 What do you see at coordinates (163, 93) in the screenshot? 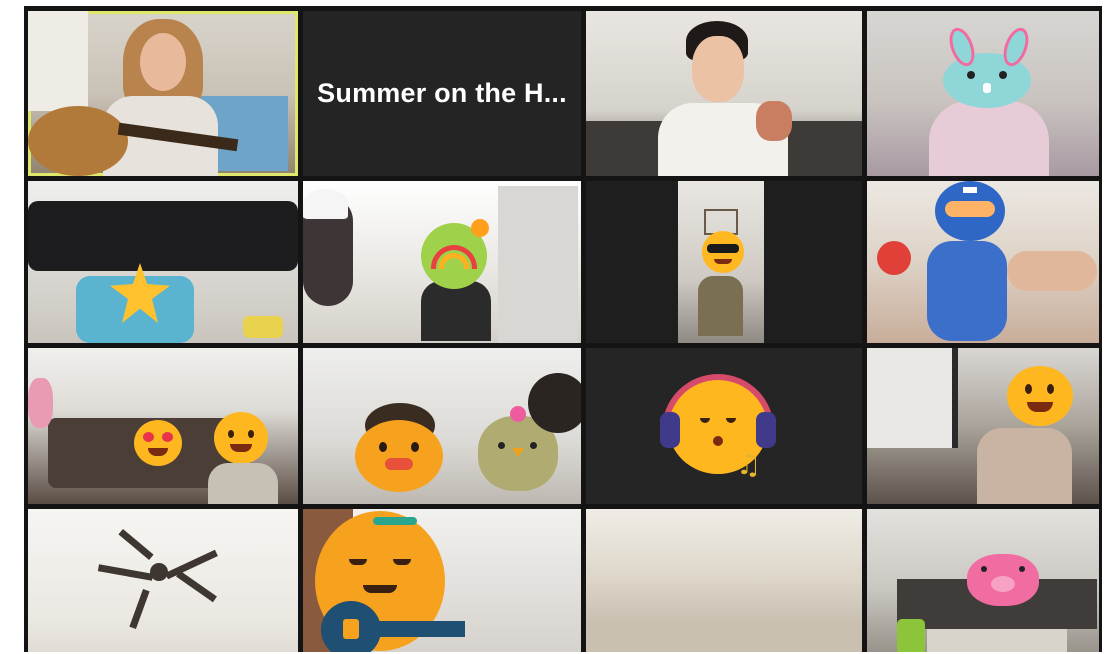
I see `participant-tile-guitar-singer` at bounding box center [163, 93].